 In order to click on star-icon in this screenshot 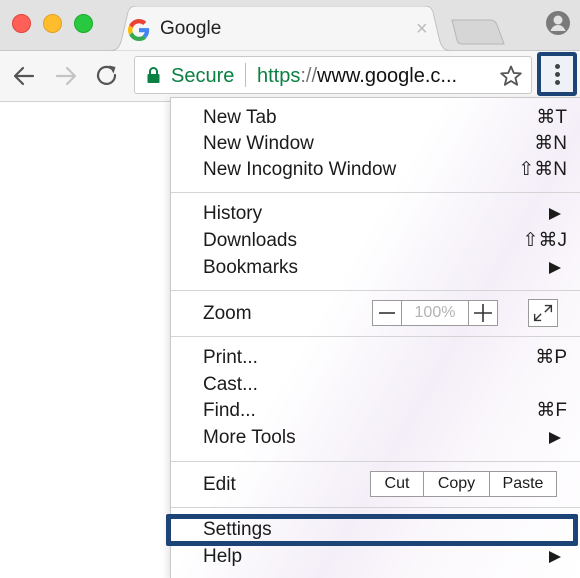, I will do `click(511, 76)`.